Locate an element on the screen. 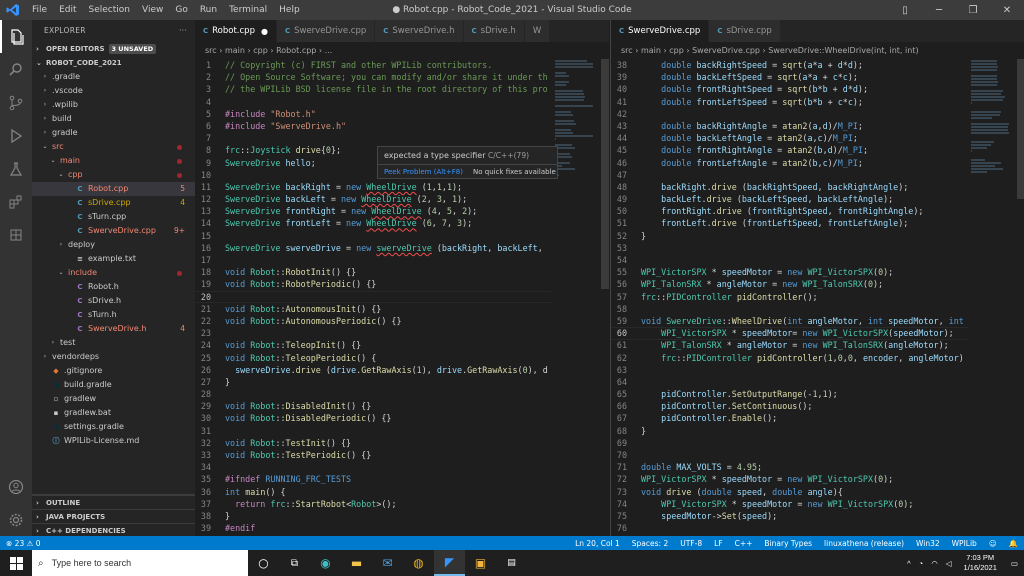 The width and height of the screenshot is (1024, 576). wpilib-icon is located at coordinates (16, 234).